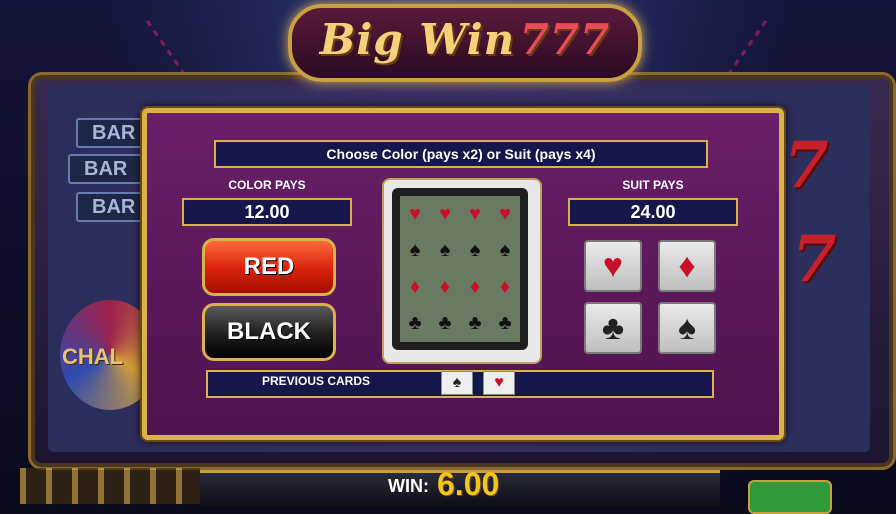 This screenshot has height=514, width=896. I want to click on gamble-instruction: Choose Color (pays x2) or Suit (pays x4), so click(461, 154).